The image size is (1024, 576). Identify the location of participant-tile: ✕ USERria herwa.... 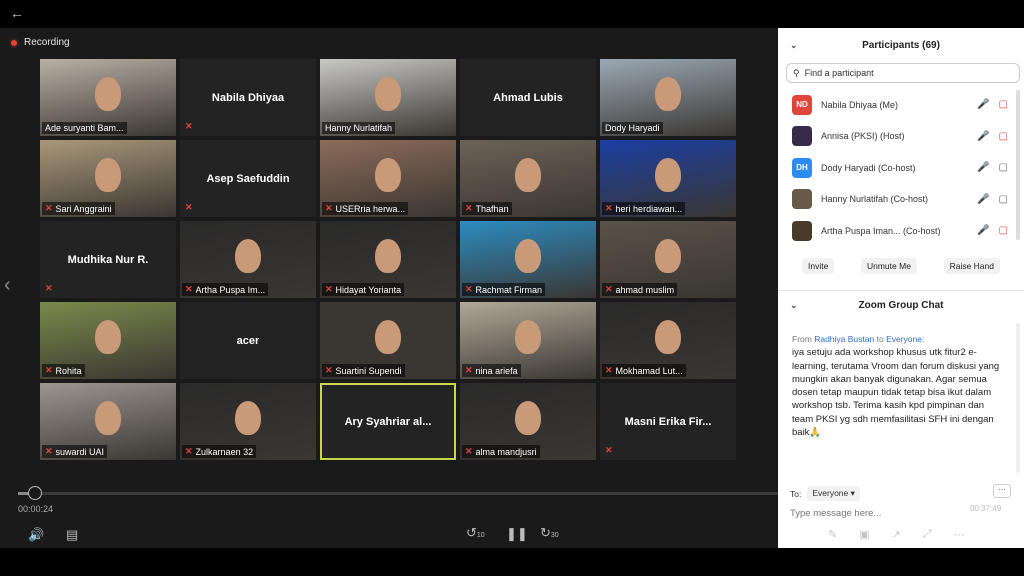
(388, 178).